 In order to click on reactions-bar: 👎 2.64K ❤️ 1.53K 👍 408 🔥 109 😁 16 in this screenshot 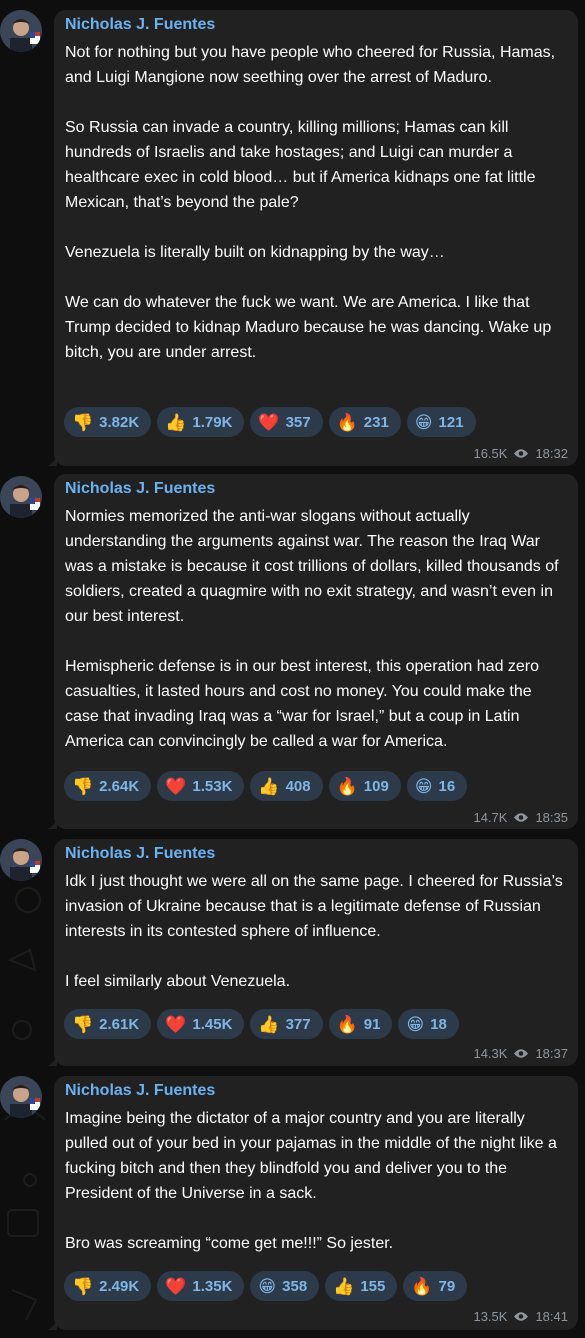, I will do `click(266, 786)`.